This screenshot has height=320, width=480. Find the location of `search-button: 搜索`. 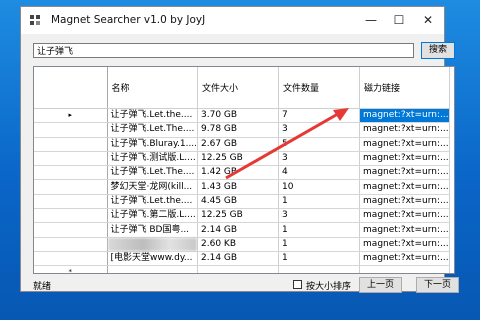

search-button: 搜索 is located at coordinates (438, 50).